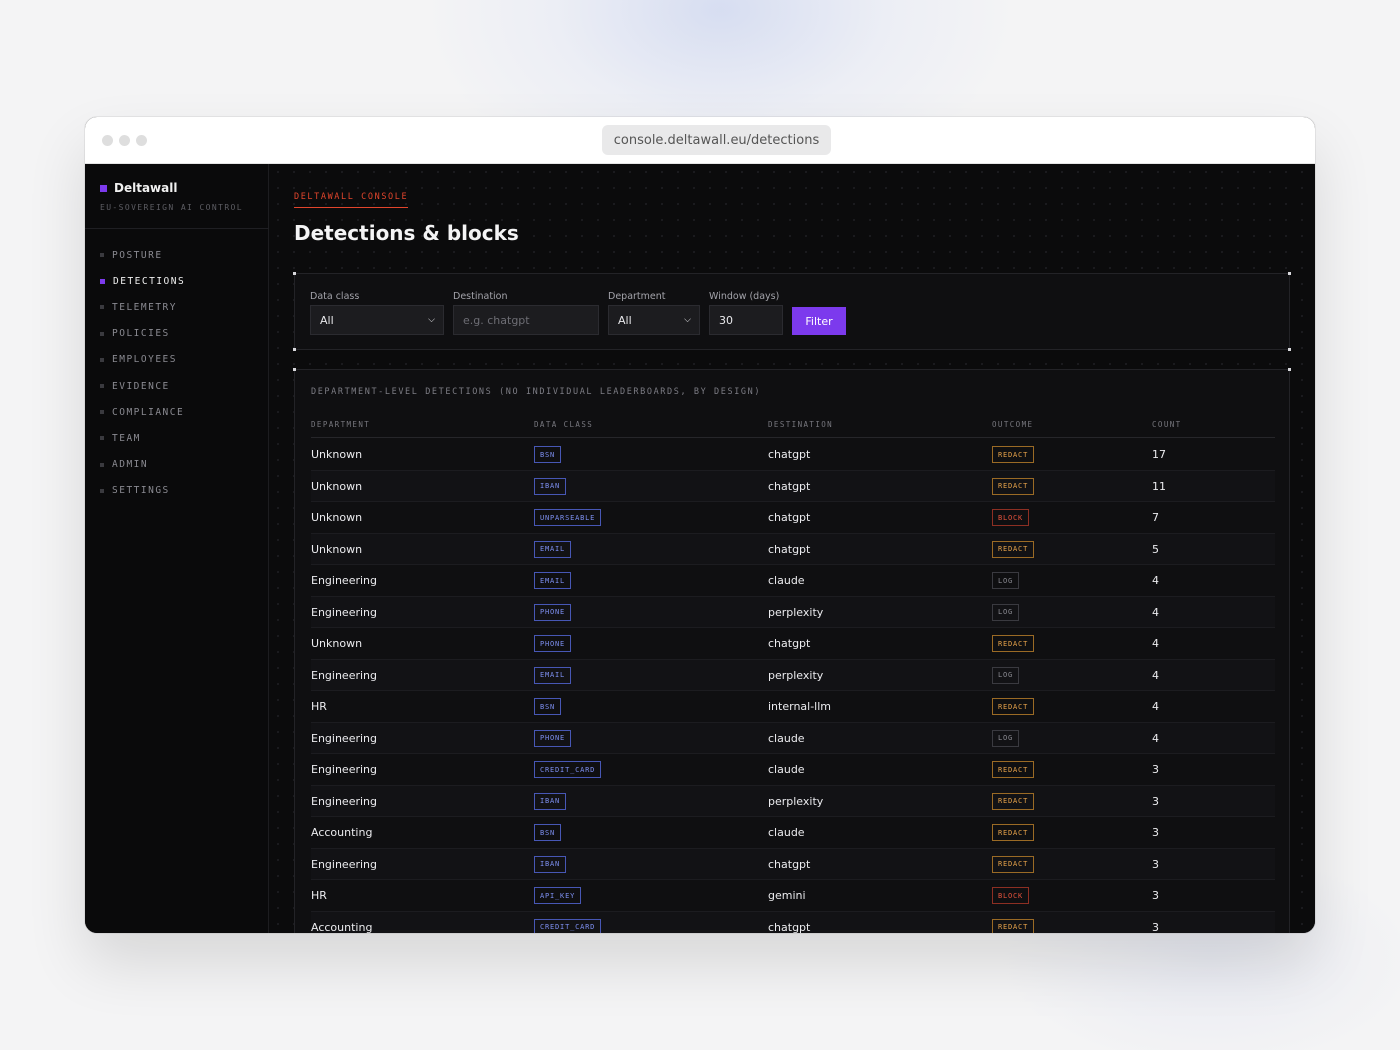 The width and height of the screenshot is (1400, 1050). I want to click on destination-cell: gemini, so click(787, 895).